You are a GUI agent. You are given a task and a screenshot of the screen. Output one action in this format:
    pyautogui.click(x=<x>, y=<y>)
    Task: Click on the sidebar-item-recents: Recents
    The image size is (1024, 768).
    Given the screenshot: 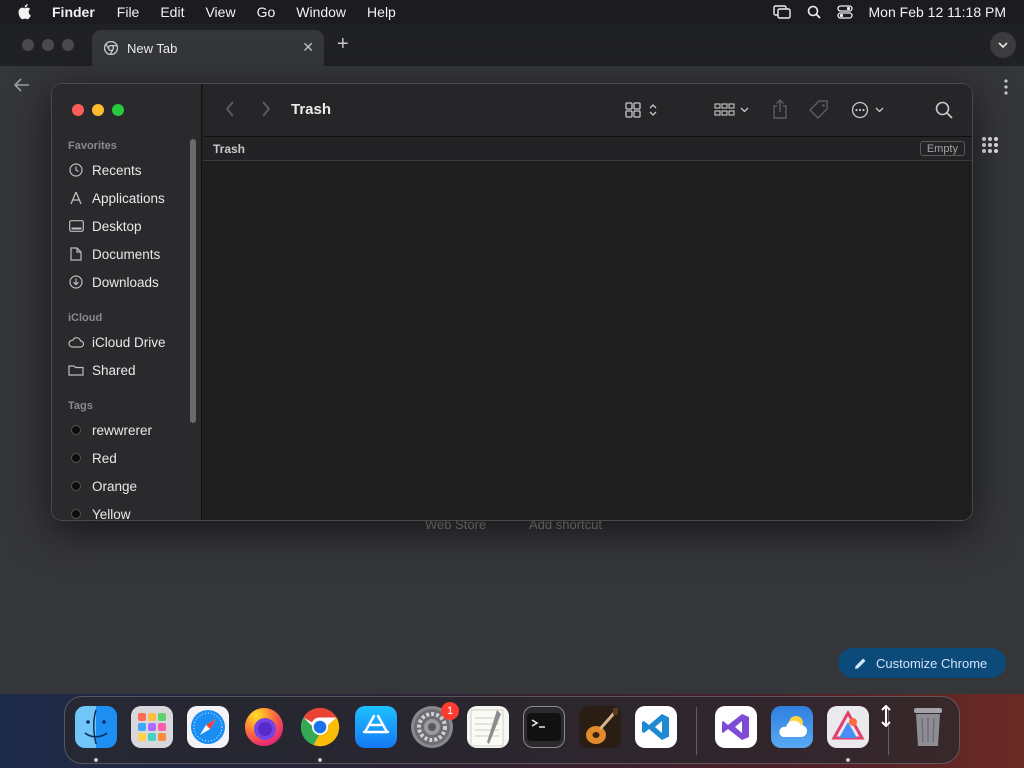 What is the action you would take?
    pyautogui.click(x=105, y=170)
    